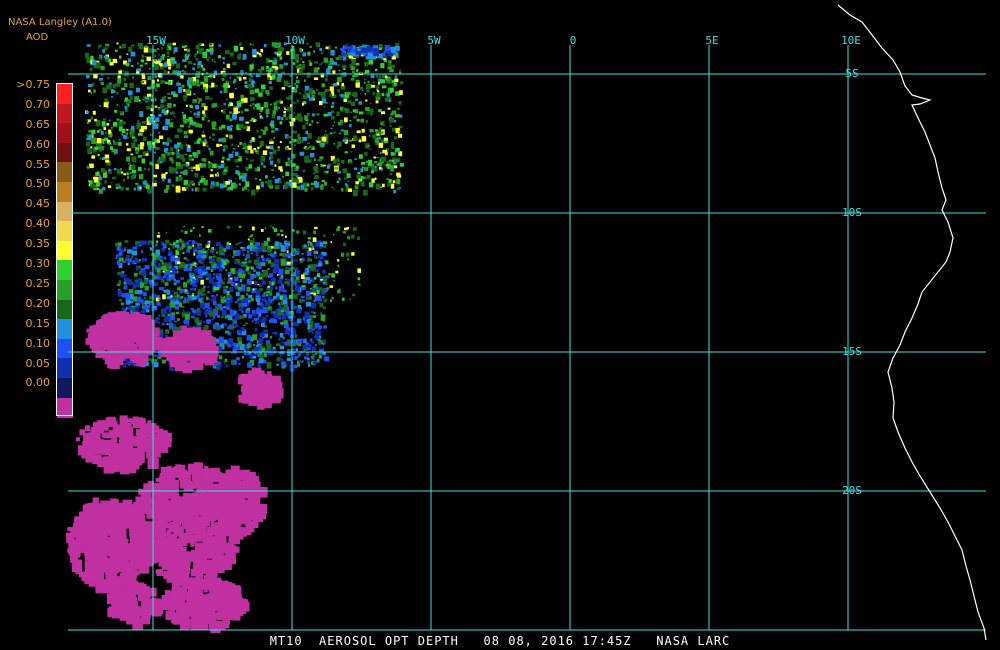 Image resolution: width=1000 pixels, height=650 pixels. What do you see at coordinates (851, 73) in the screenshot?
I see `latitude-label: 5S` at bounding box center [851, 73].